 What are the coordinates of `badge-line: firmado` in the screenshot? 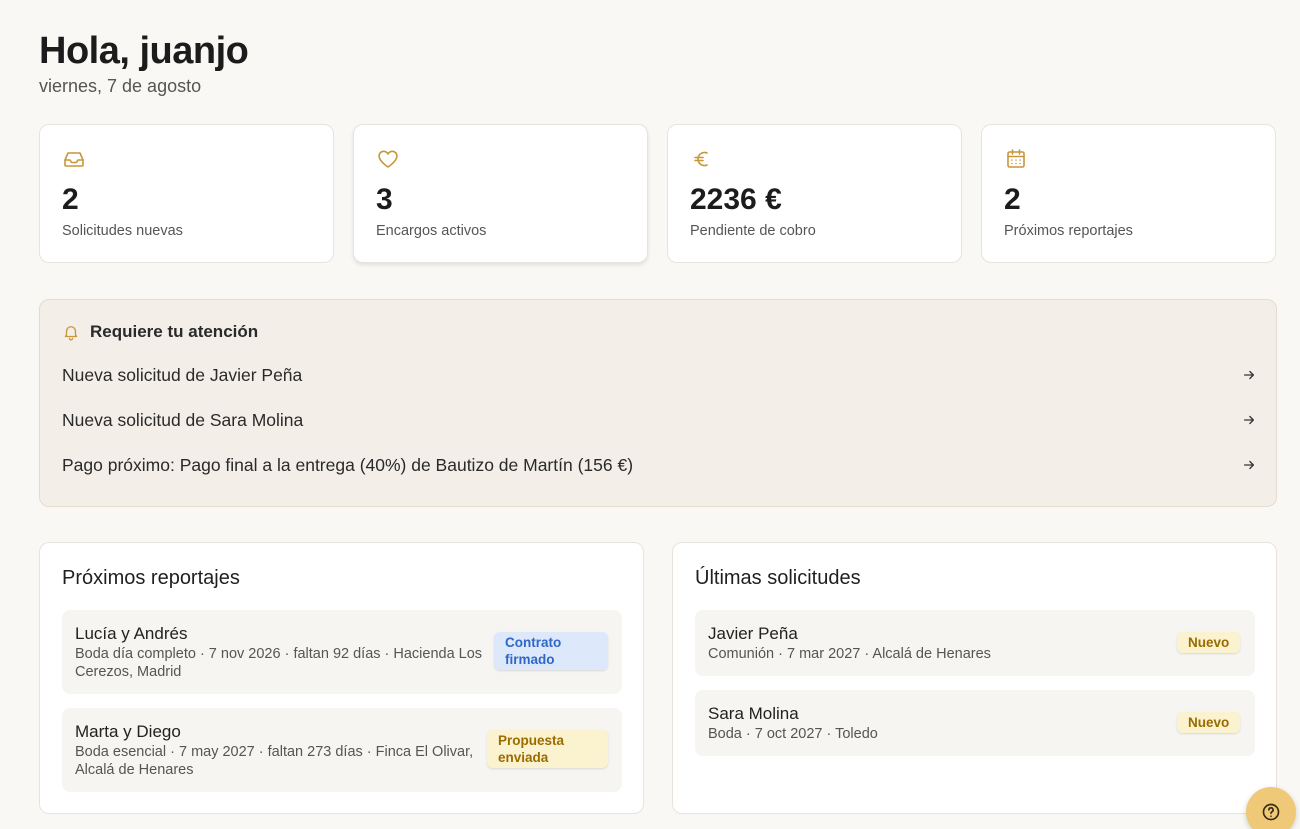 It's located at (530, 659).